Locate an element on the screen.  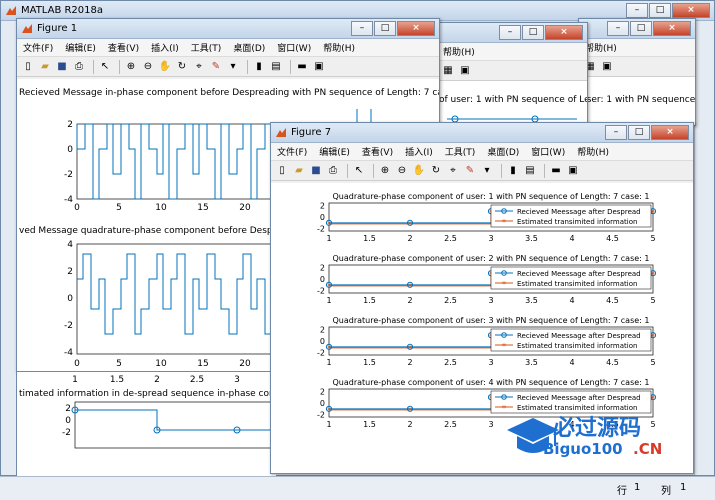
subplot-xtick: 2 is located at coordinates (409, 238).